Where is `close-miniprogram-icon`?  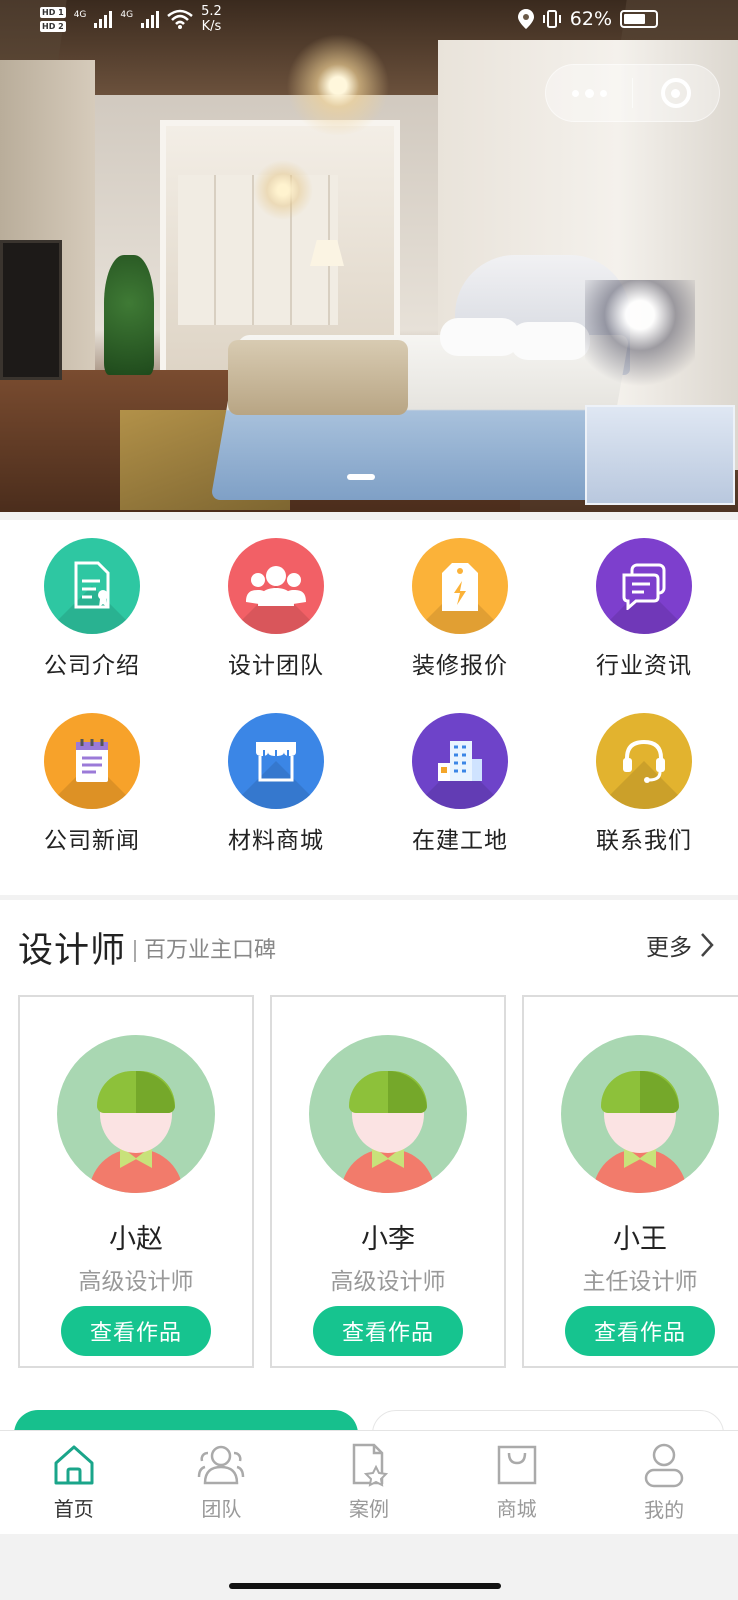
close-miniprogram-icon is located at coordinates (676, 93).